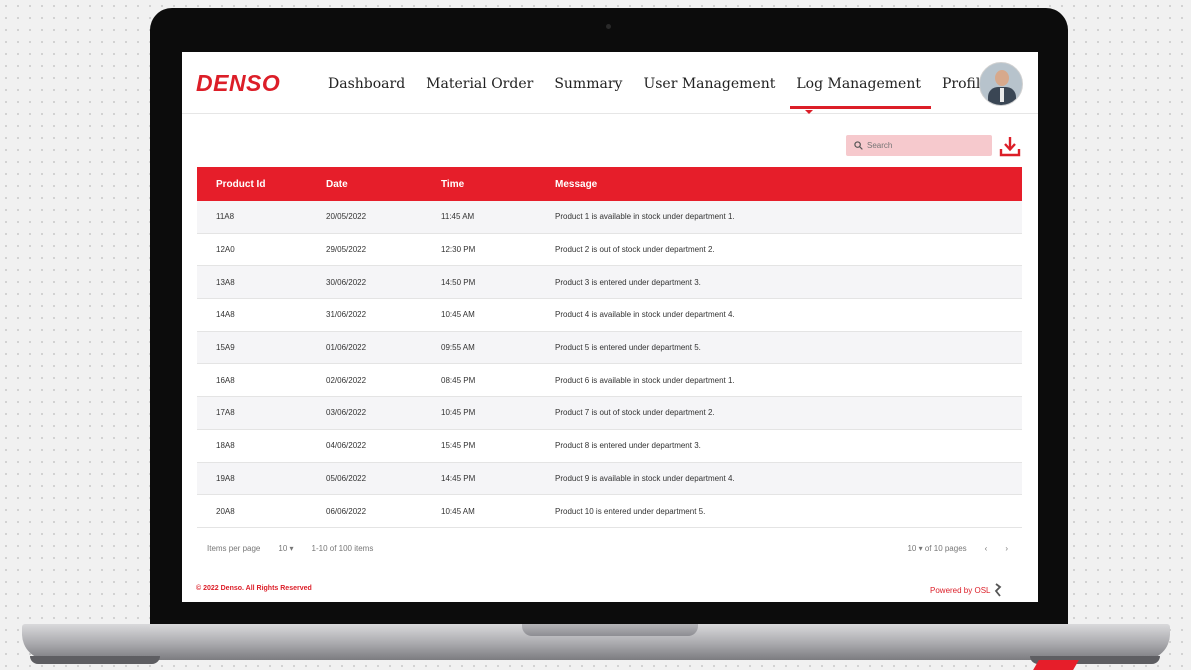 The width and height of the screenshot is (1191, 670). What do you see at coordinates (960, 590) in the screenshot?
I see `powered-by-text: Powered by OSL` at bounding box center [960, 590].